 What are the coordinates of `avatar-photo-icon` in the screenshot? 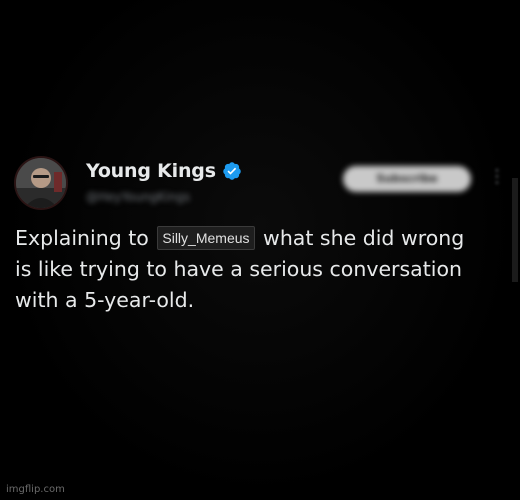 It's located at (41, 183).